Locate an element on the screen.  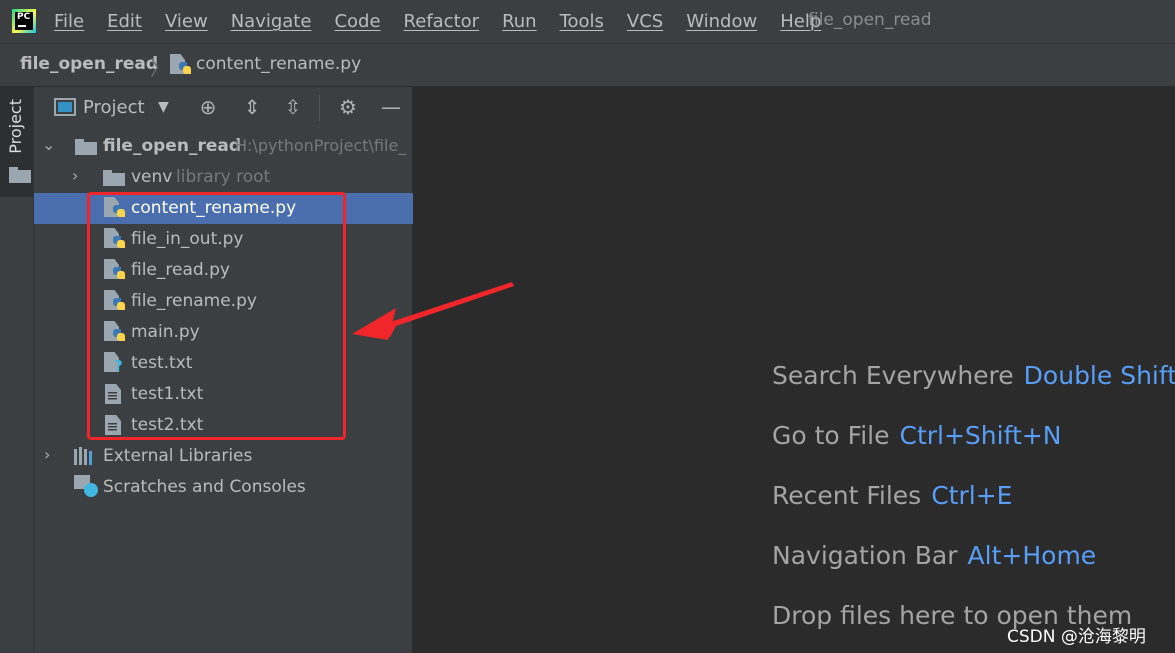
watermark: CSDN @沧海黎明 is located at coordinates (1076, 637).